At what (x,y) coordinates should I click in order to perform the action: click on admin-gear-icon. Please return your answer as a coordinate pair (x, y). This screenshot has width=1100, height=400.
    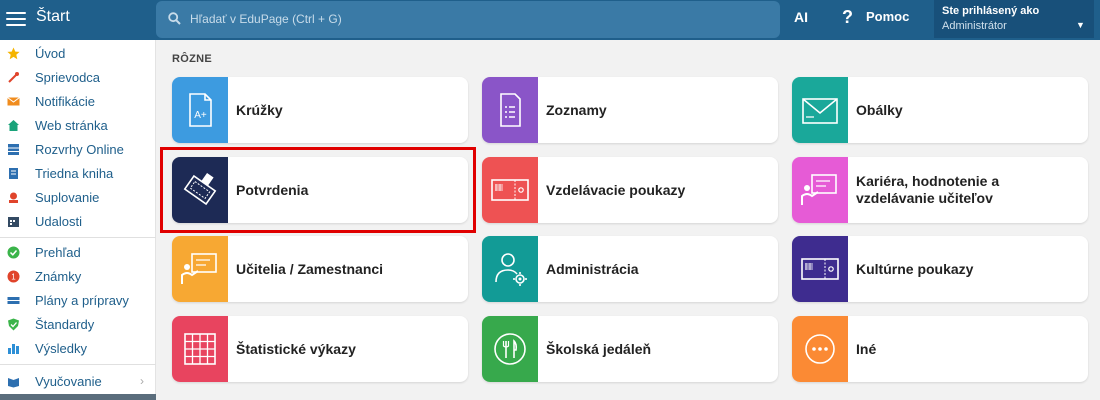
    Looking at the image, I should click on (511, 269).